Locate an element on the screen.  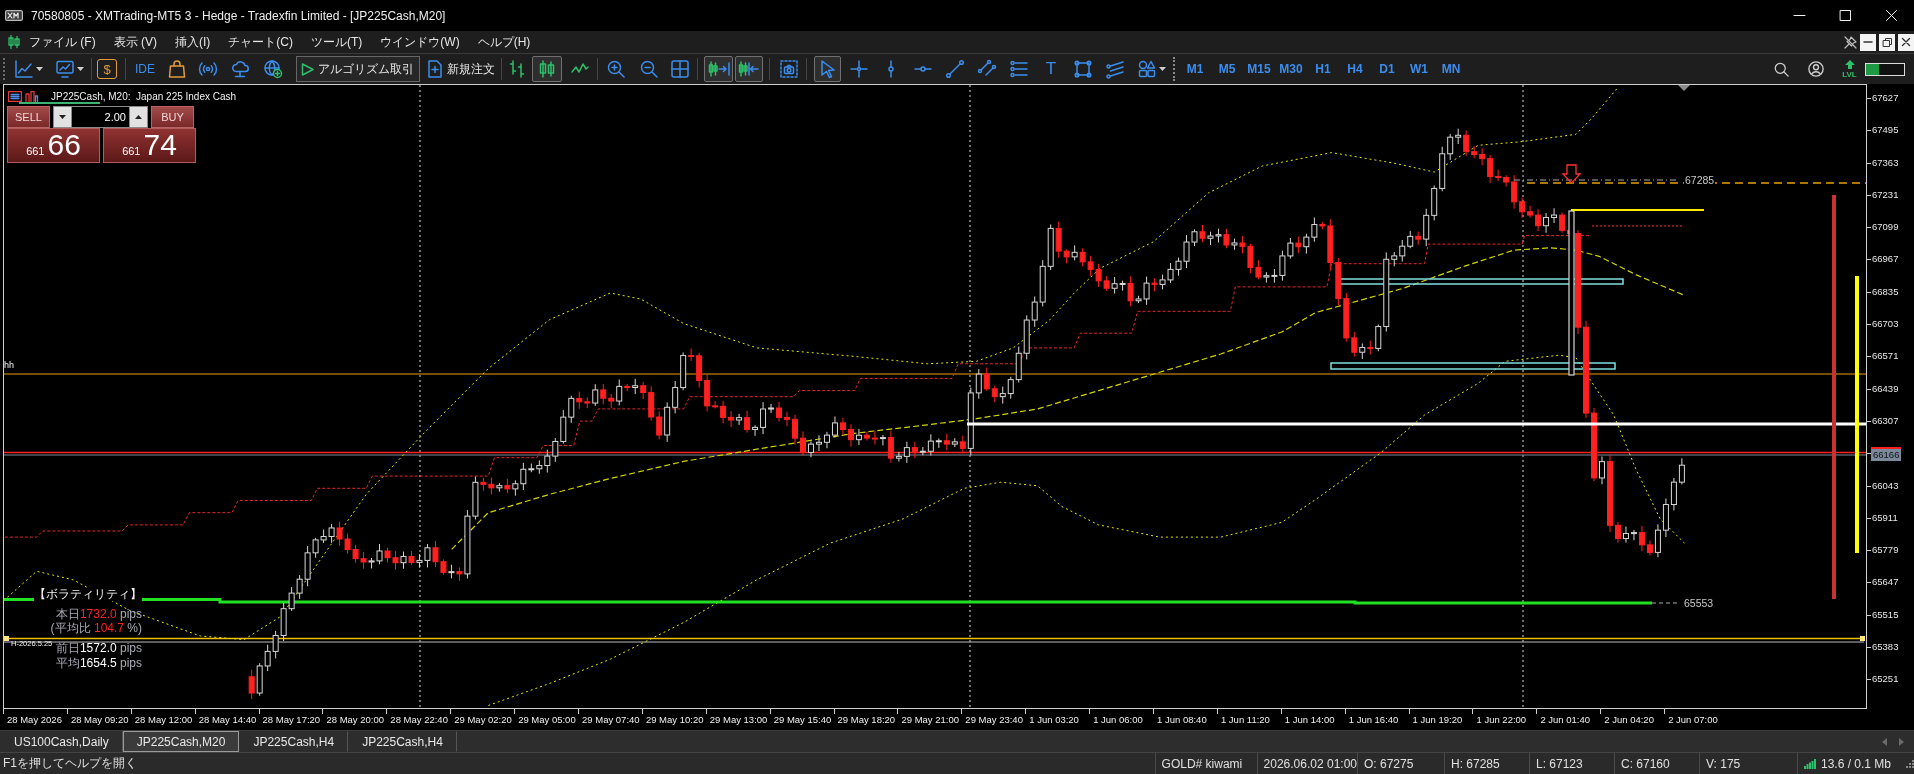
menu-item: 挿入(I) is located at coordinates (193, 42).